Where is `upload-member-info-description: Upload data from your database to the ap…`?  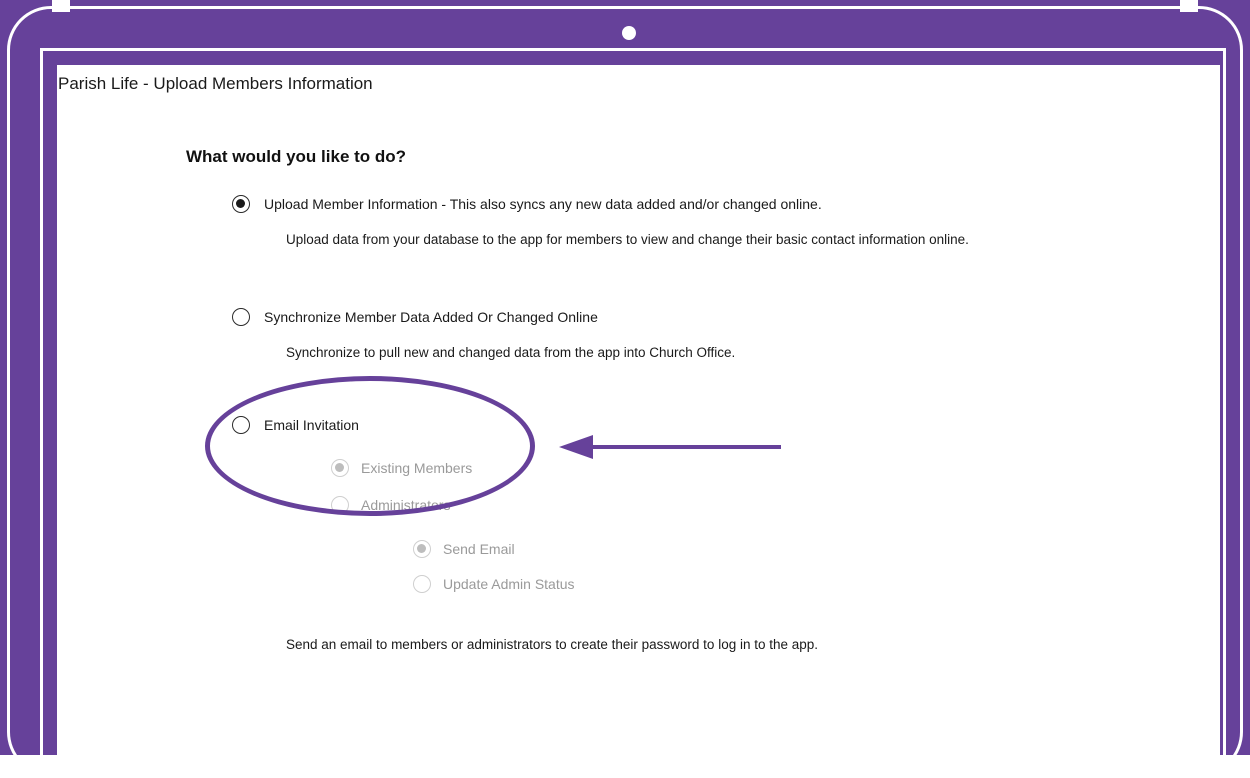
upload-member-info-description: Upload data from your database to the ap… is located at coordinates (627, 239).